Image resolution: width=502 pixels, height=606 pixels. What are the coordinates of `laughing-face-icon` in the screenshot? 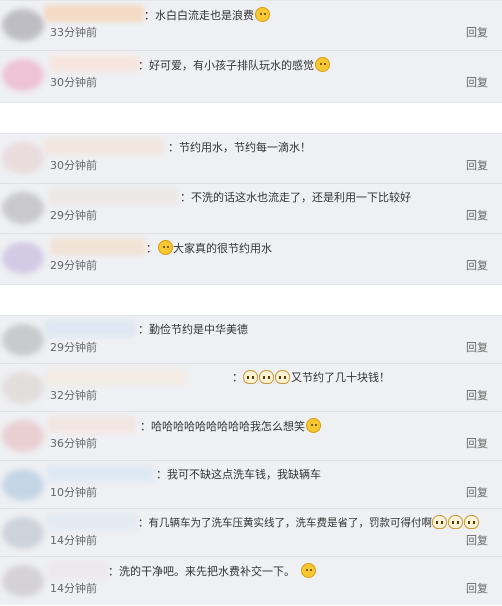 It's located at (322, 64).